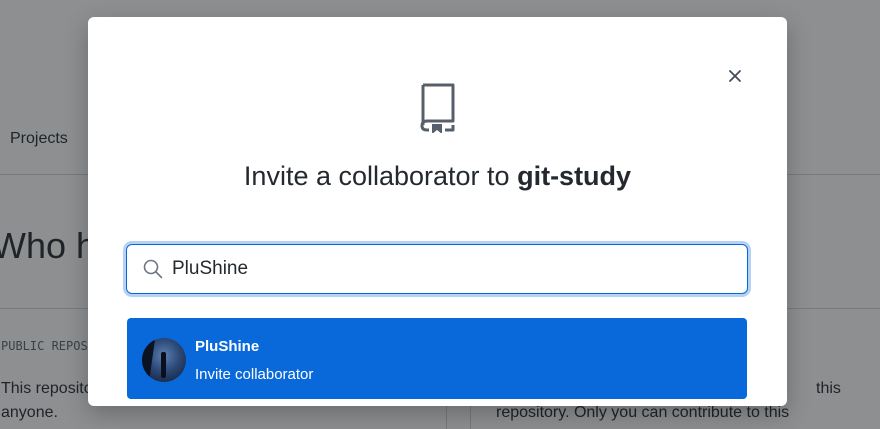 The image size is (880, 429). I want to click on collaborator-search-input, so click(452, 269).